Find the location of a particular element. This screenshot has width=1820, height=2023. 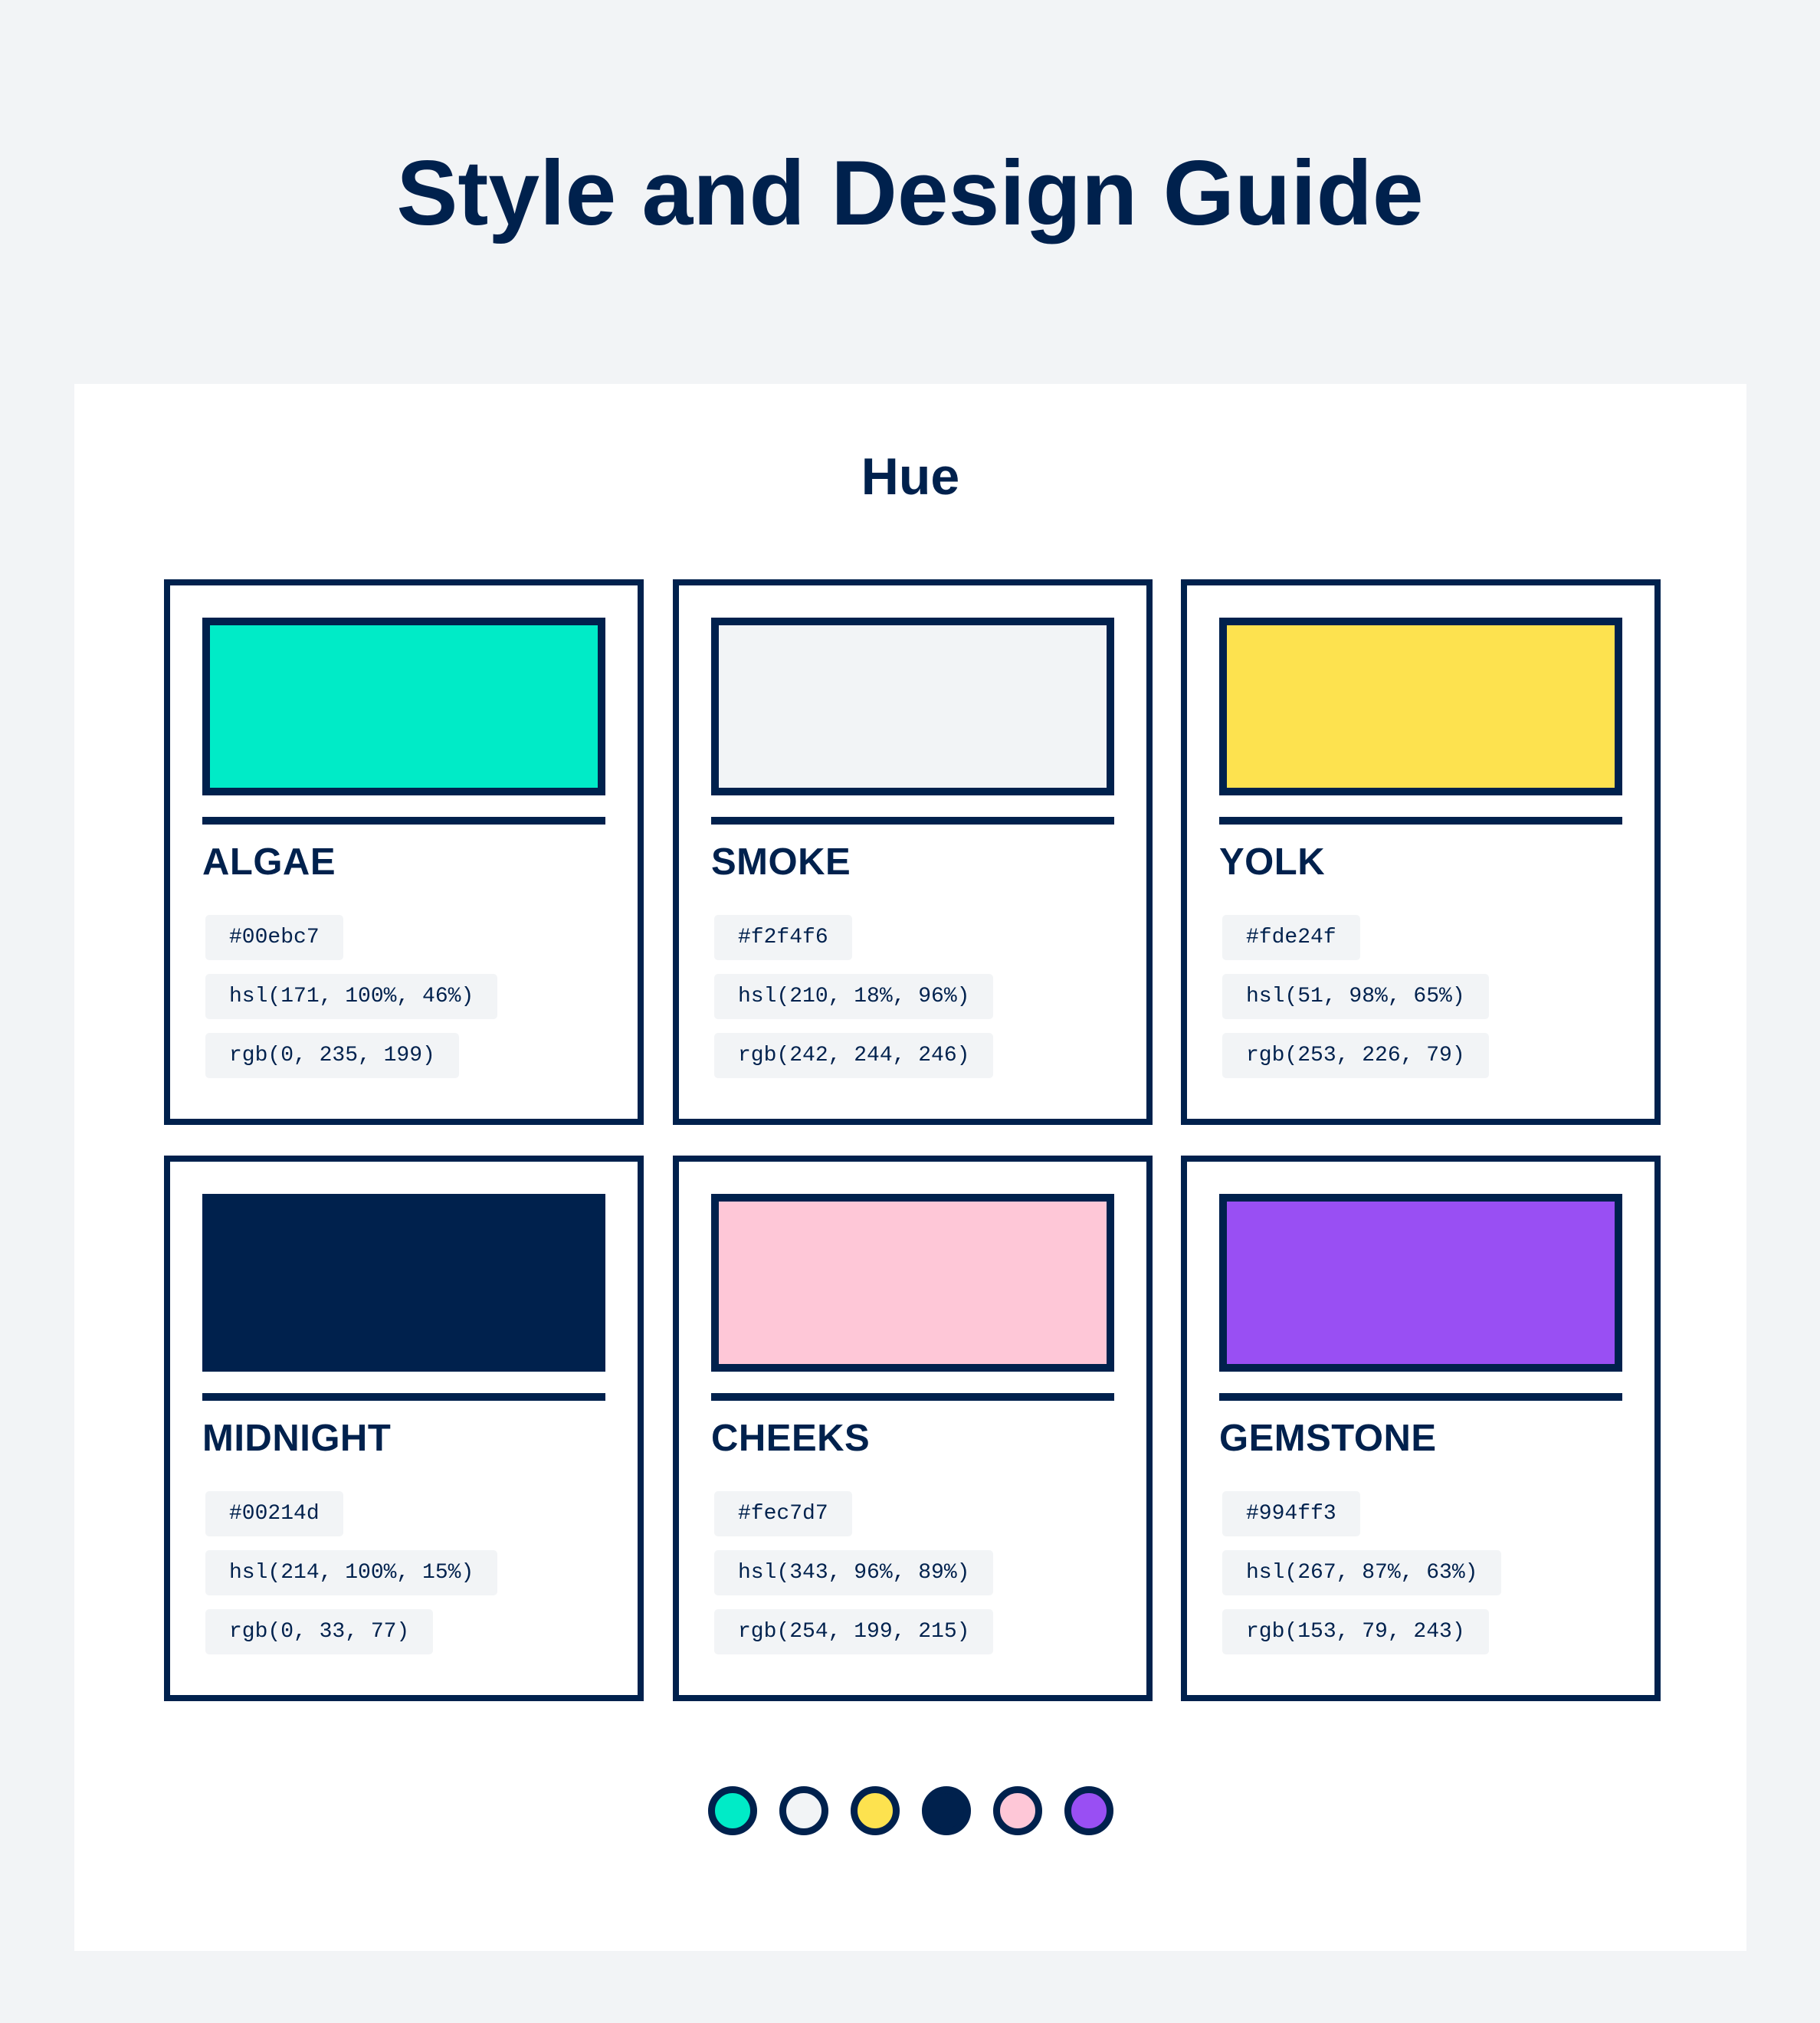

hex-code: #994ff3 is located at coordinates (1291, 1513).